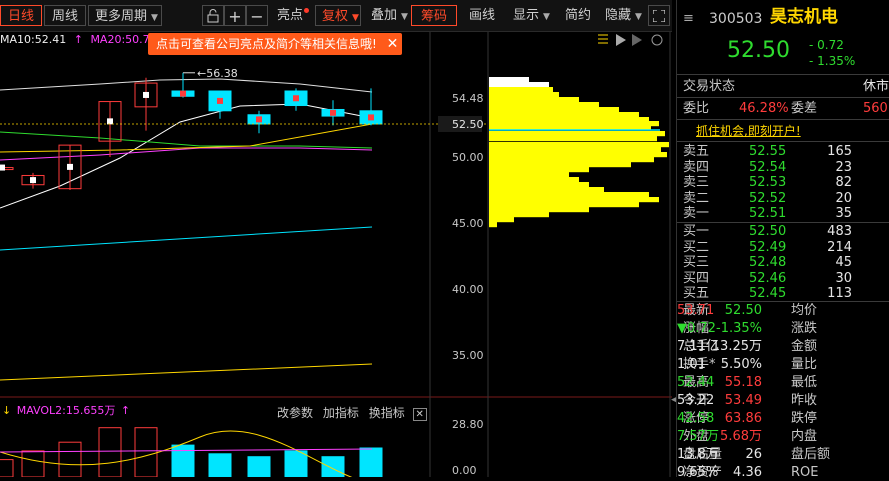  I want to click on hide-dropdown: 隐藏 ▼, so click(623, 15).